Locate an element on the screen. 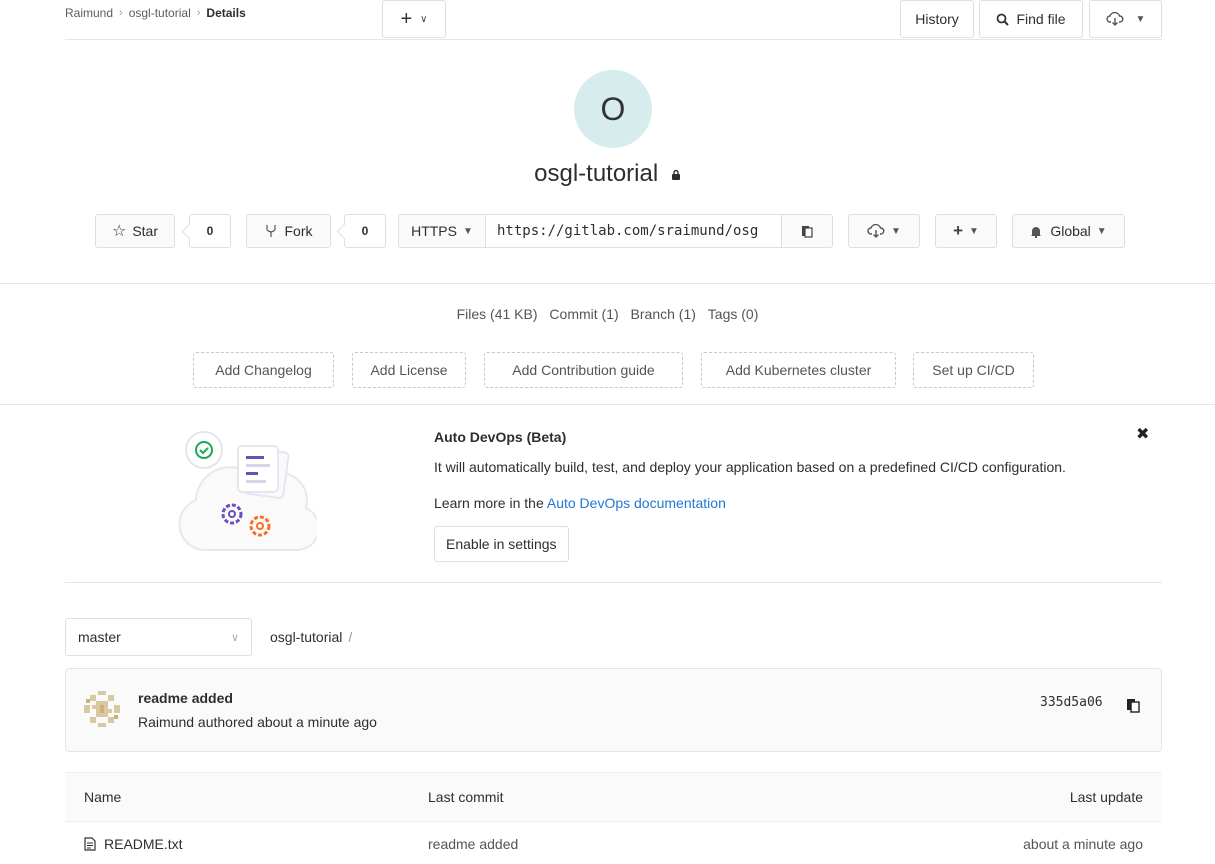 The width and height of the screenshot is (1215, 864). star-count: 0 is located at coordinates (210, 231).